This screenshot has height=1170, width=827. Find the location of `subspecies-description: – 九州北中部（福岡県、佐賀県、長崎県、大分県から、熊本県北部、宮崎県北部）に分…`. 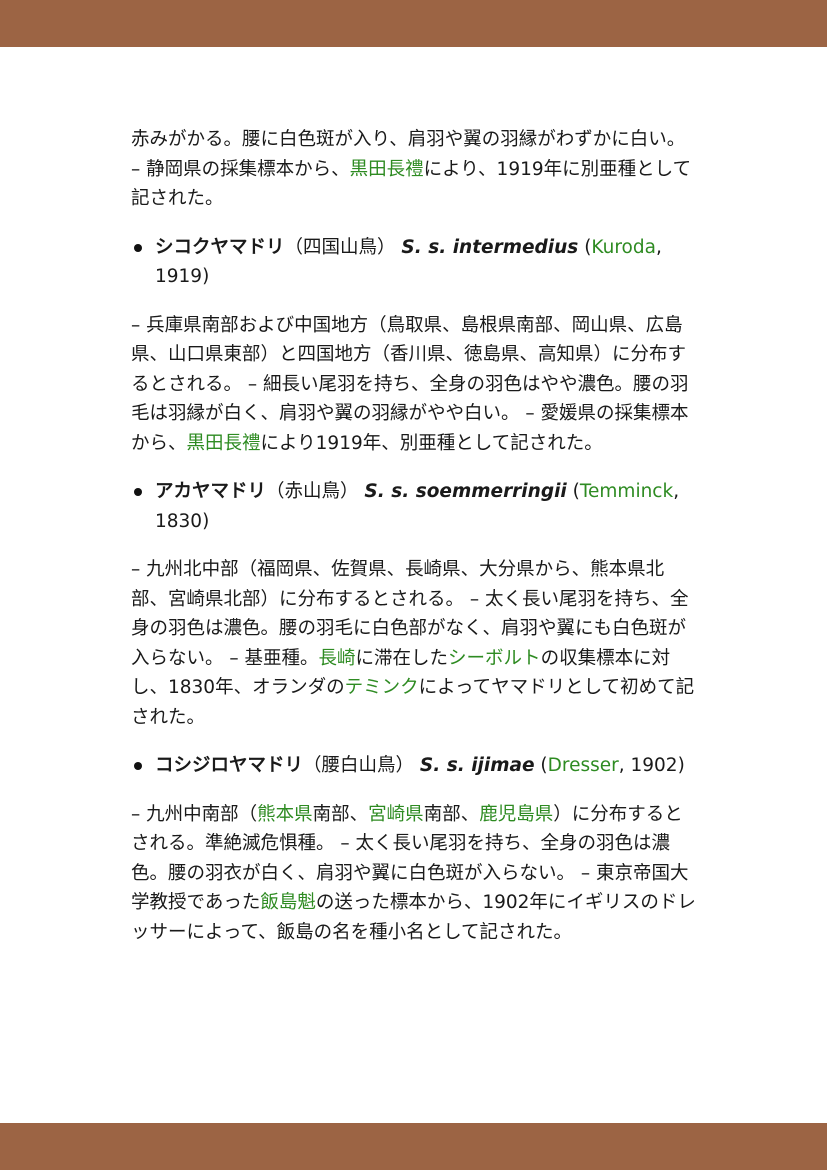

subspecies-description: – 九州北中部（福岡県、佐賀県、長崎県、大分県から、熊本県北部、宮崎県北部）に分… is located at coordinates (413, 643).